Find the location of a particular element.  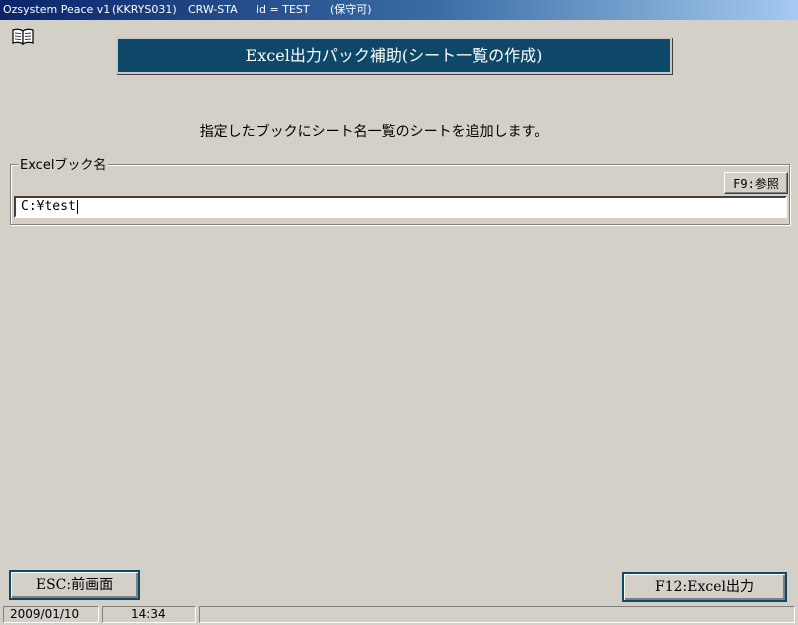

excel-book-label: Excelブック名 is located at coordinates (63, 163).